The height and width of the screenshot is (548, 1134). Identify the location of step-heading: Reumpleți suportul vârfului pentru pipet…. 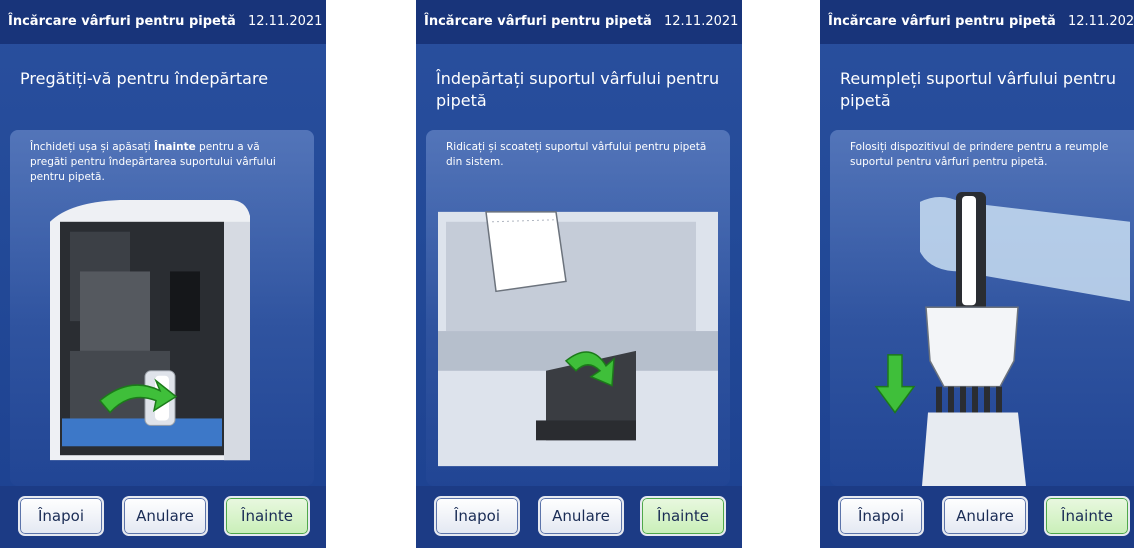
(978, 89).